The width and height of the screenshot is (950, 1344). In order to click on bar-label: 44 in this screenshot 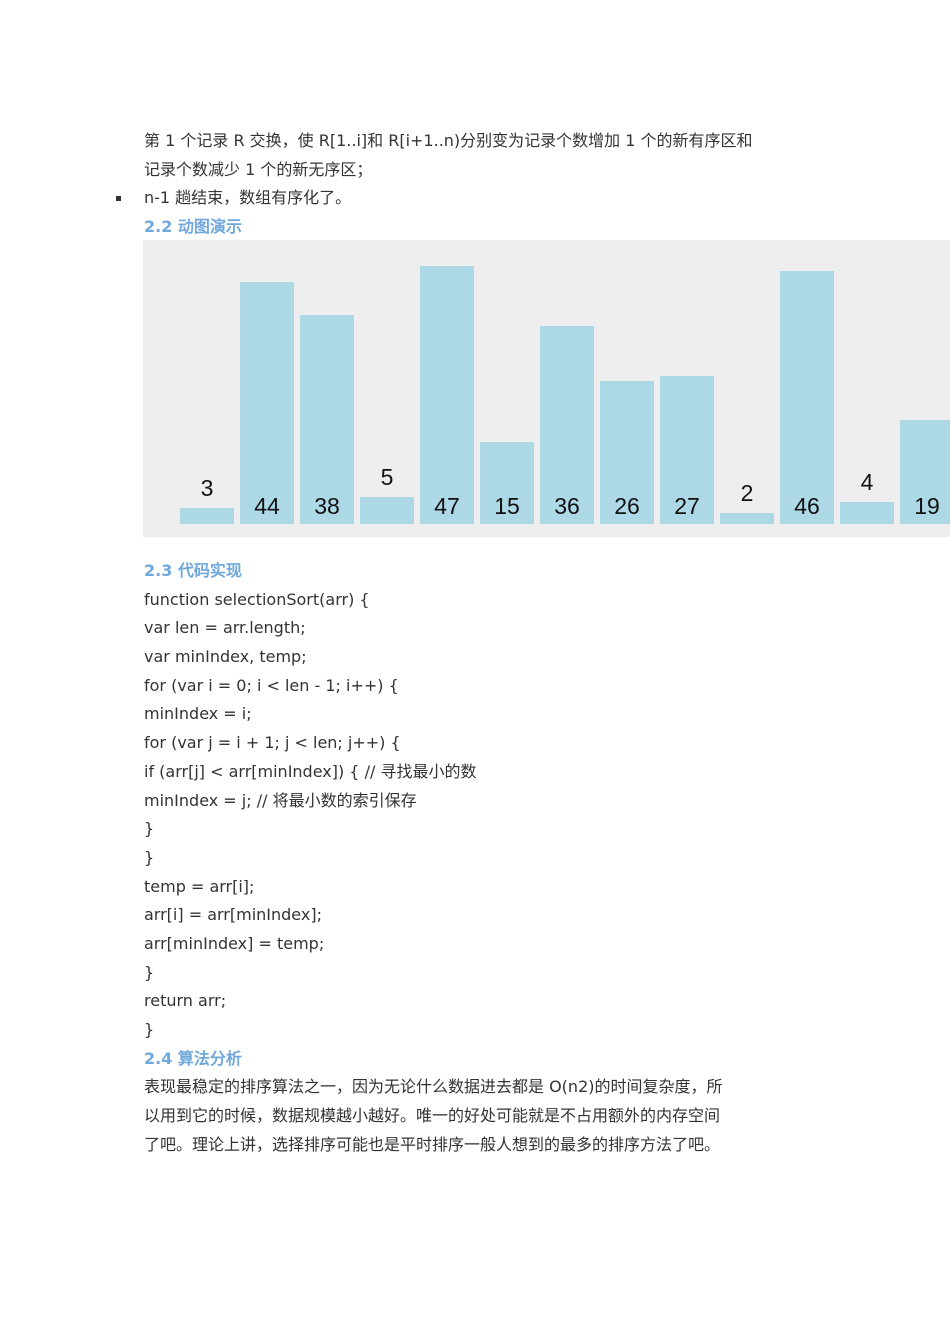, I will do `click(267, 506)`.